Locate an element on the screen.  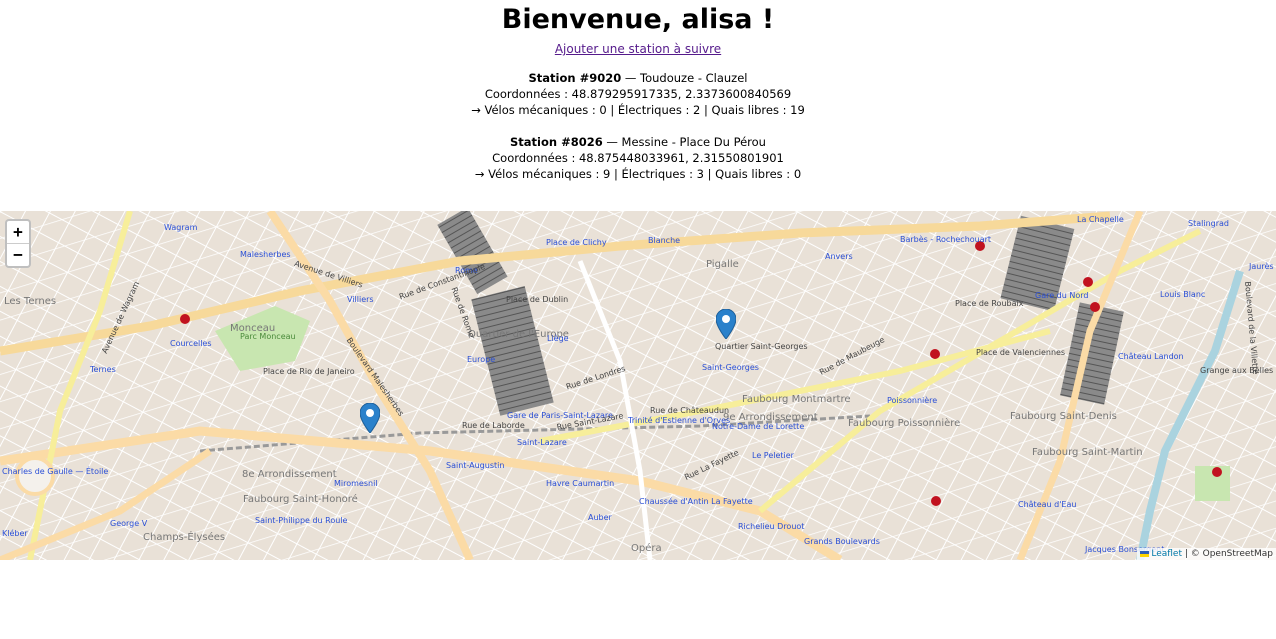
map-label: Faubourg Montmartre is located at coordinates (796, 399).